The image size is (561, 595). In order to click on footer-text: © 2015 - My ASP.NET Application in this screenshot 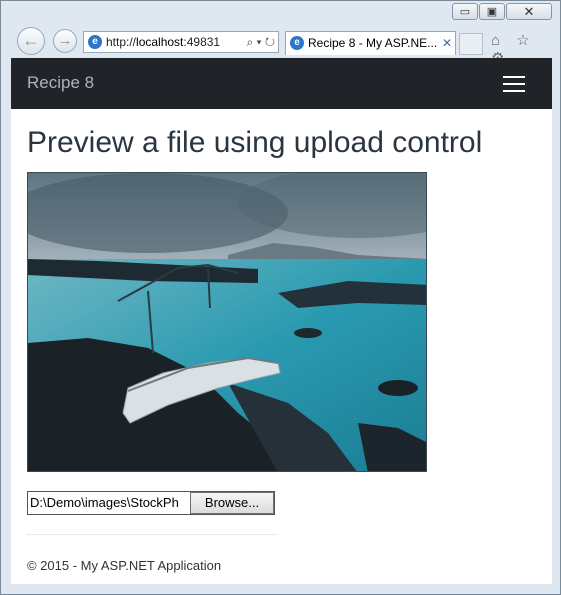, I will do `click(124, 565)`.